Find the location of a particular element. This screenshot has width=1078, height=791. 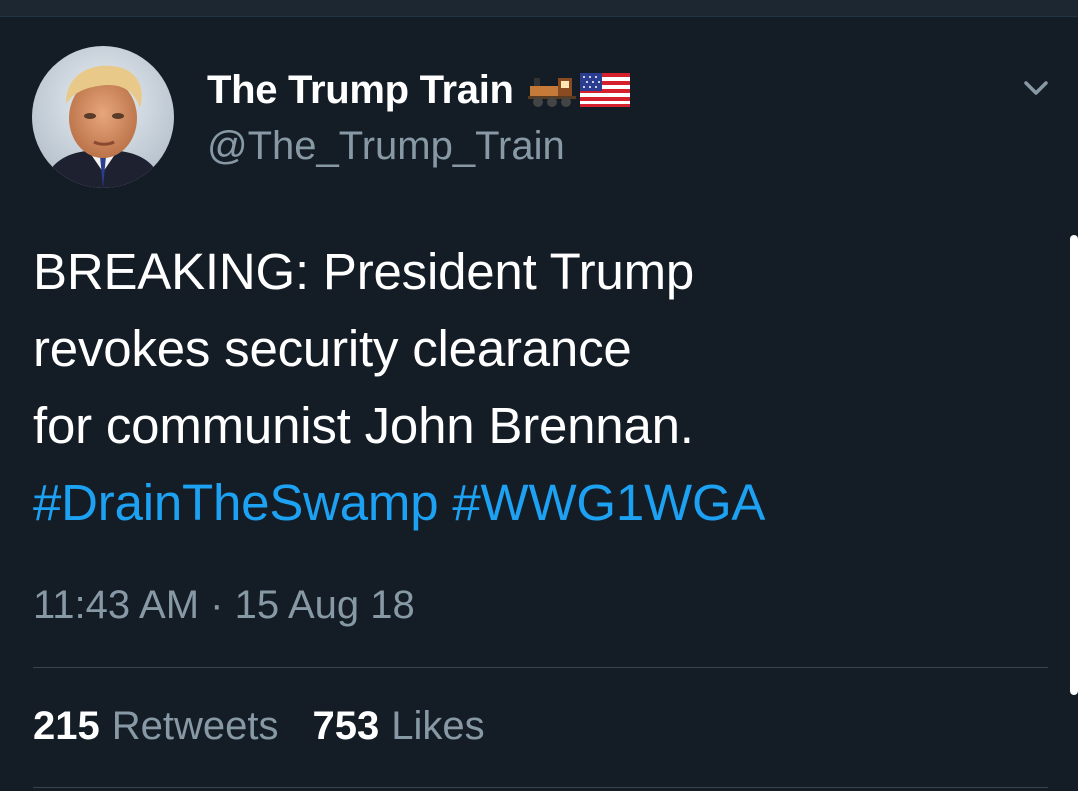

likes-label: Likes is located at coordinates (437, 726).